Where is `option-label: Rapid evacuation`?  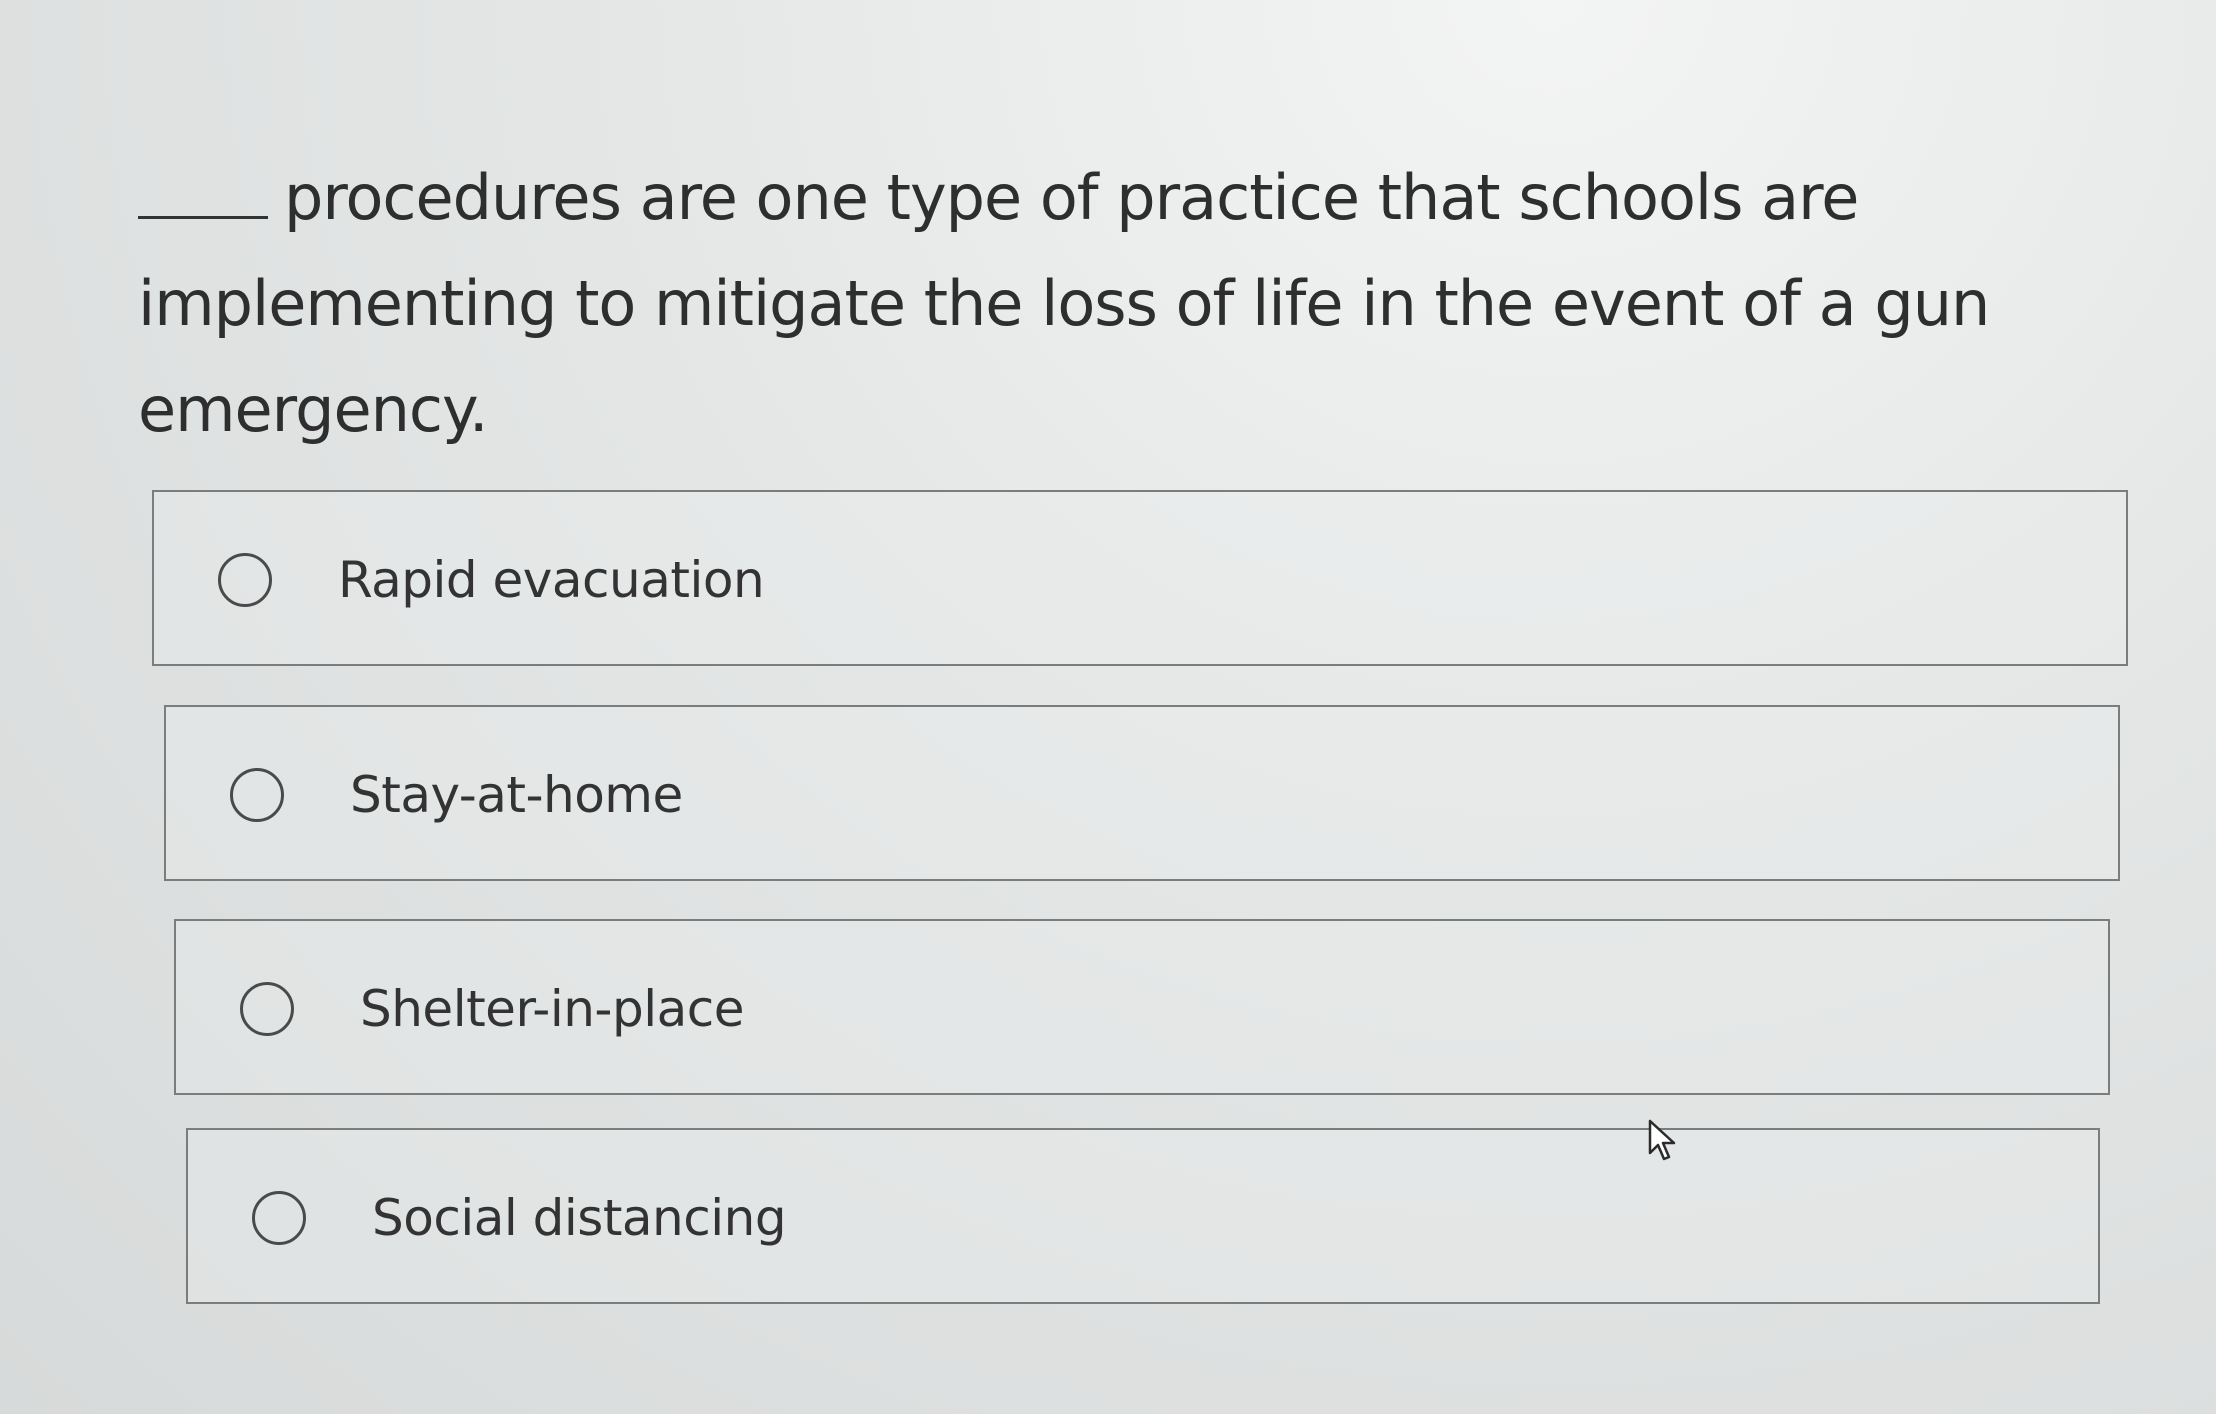 option-label: Rapid evacuation is located at coordinates (551, 580).